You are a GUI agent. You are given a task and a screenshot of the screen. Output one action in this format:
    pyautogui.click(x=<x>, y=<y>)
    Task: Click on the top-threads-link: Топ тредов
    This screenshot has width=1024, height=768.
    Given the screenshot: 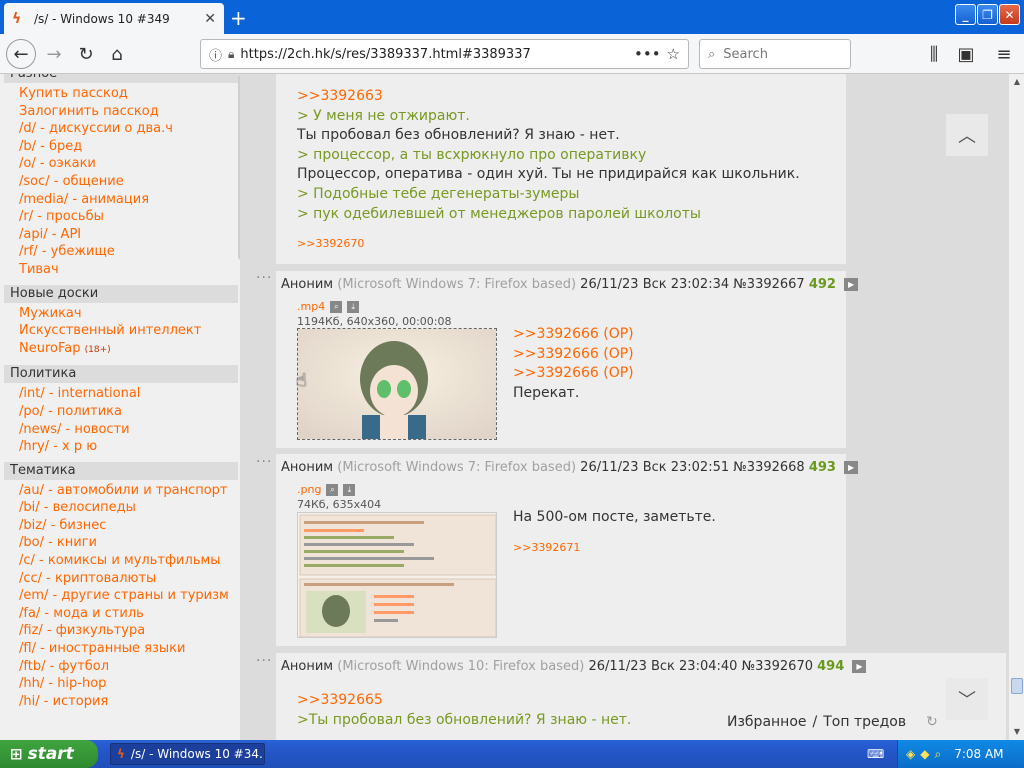 What is the action you would take?
    pyautogui.click(x=864, y=722)
    